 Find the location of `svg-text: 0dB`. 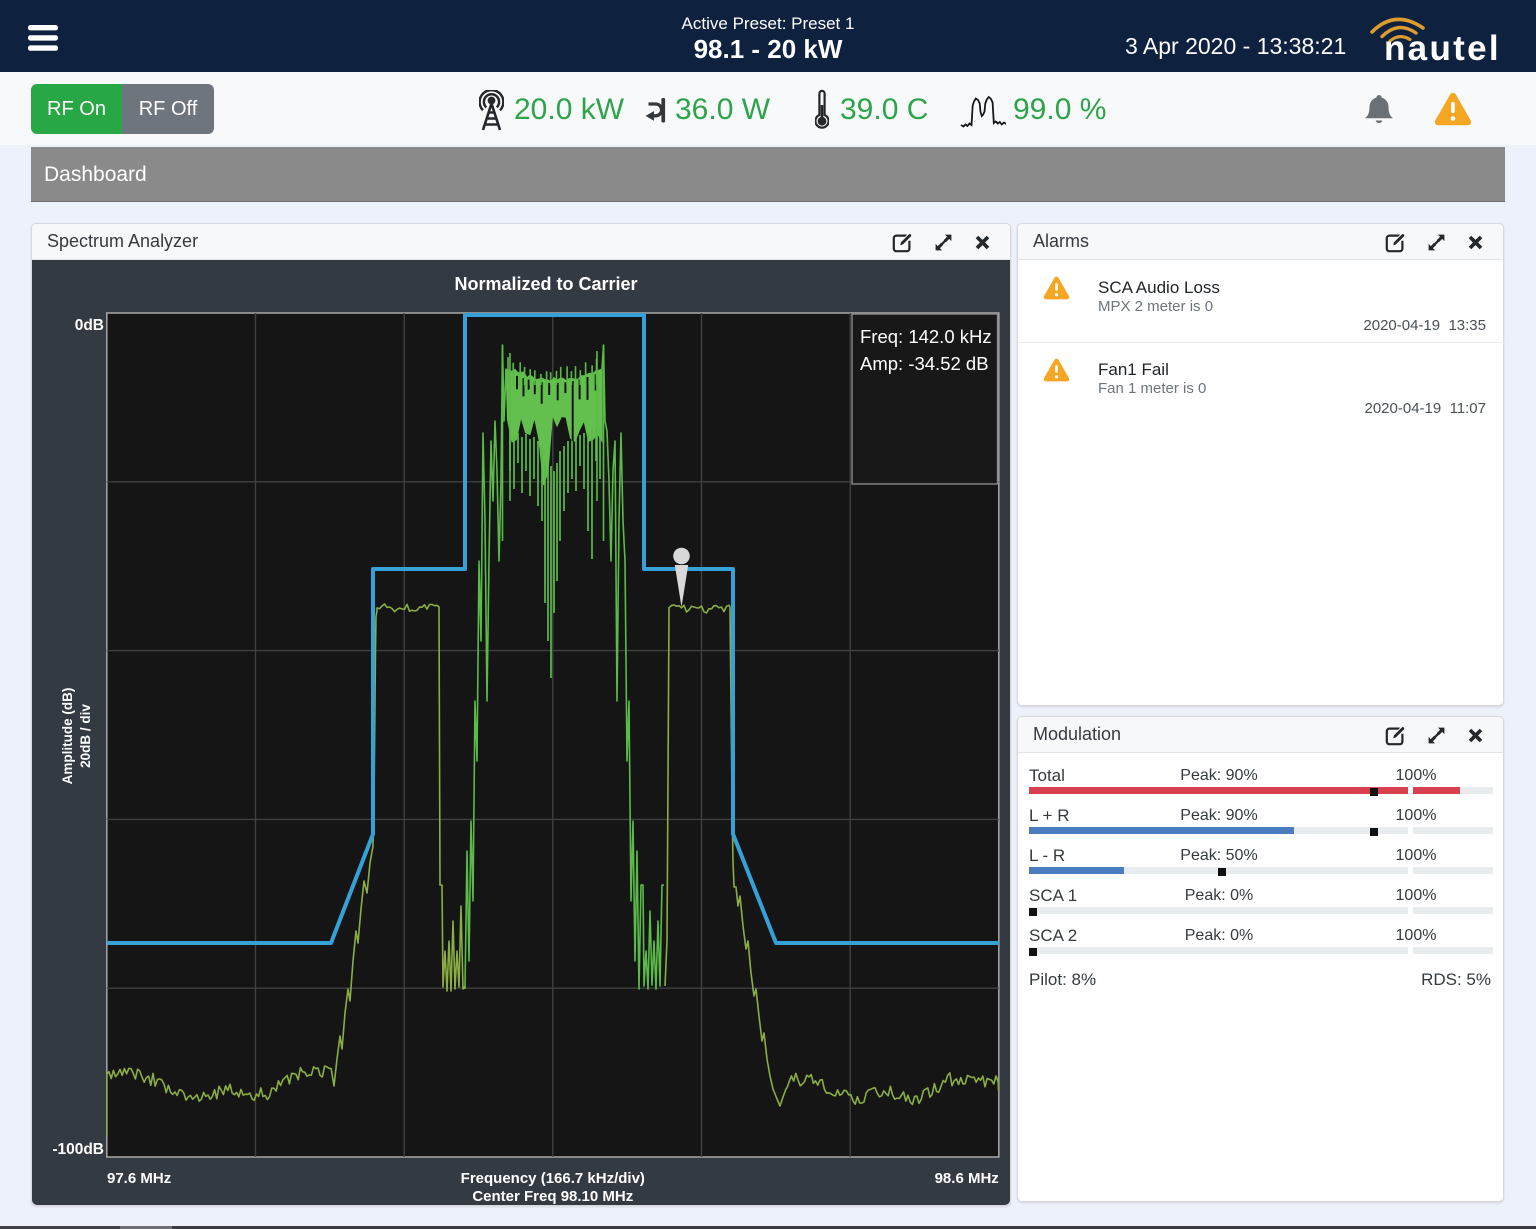

svg-text: 0dB is located at coordinates (89, 325).